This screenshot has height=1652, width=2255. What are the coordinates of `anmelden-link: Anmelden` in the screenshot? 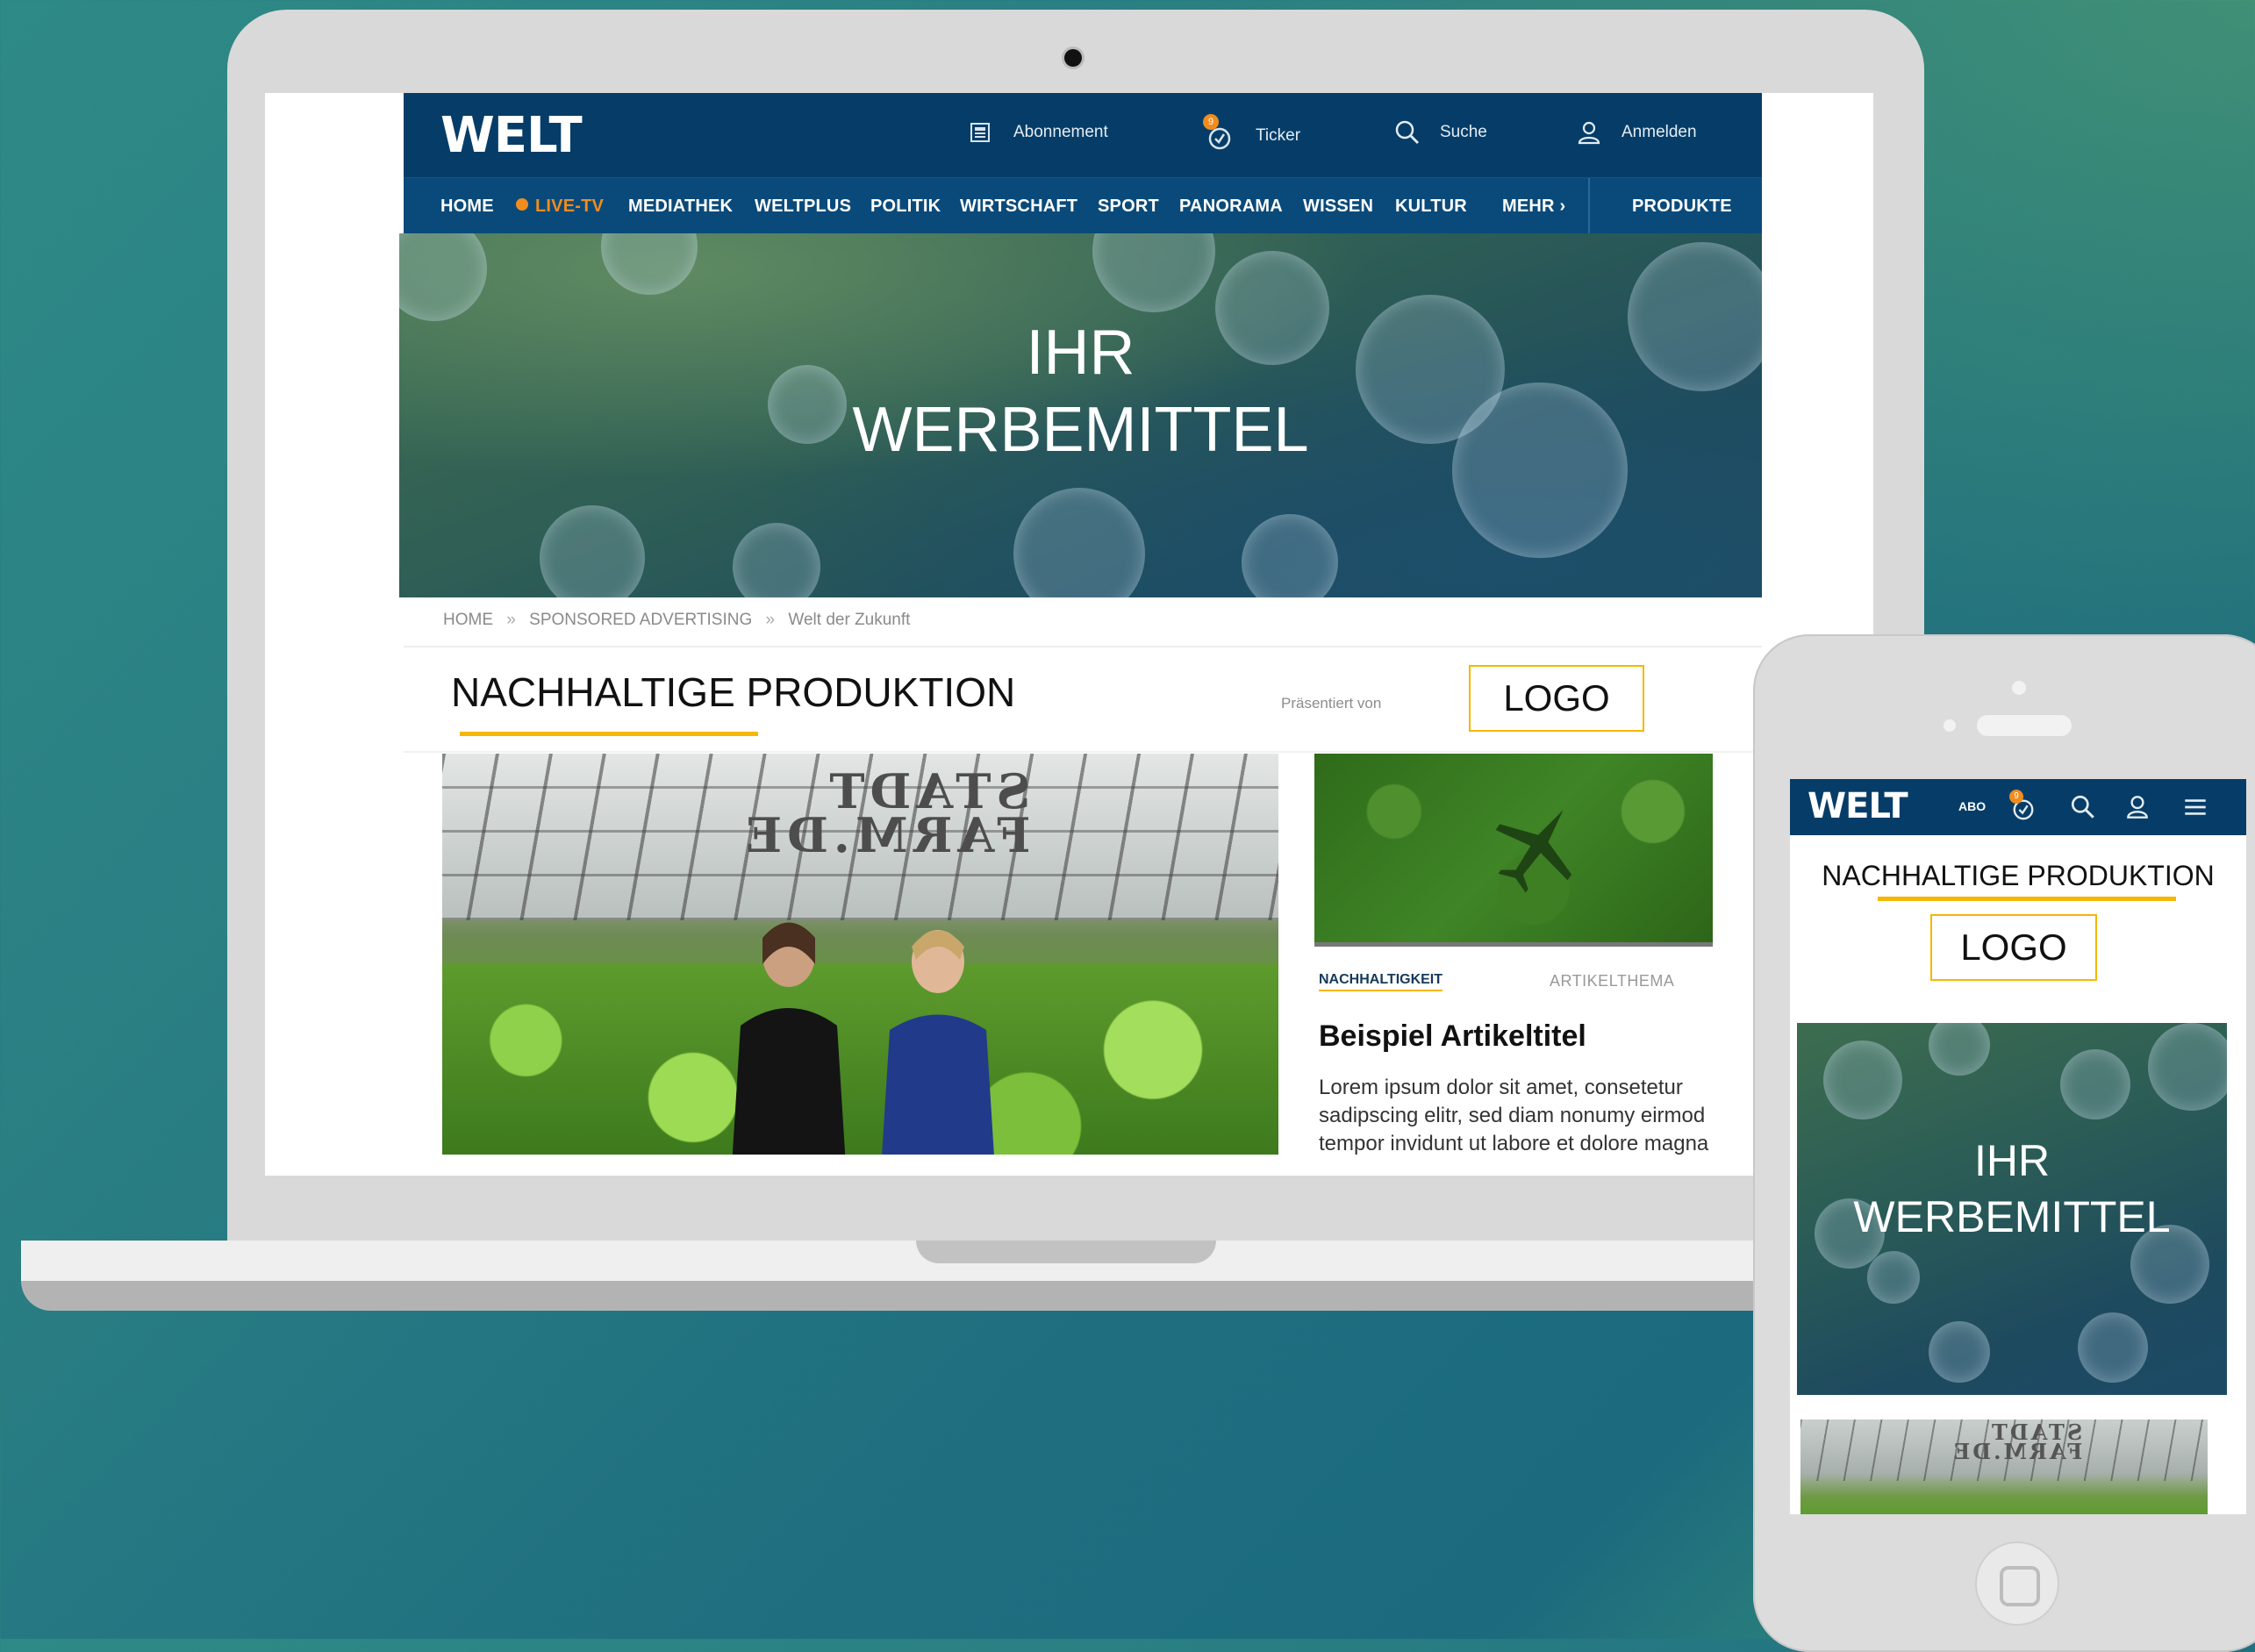 It's located at (1636, 132).